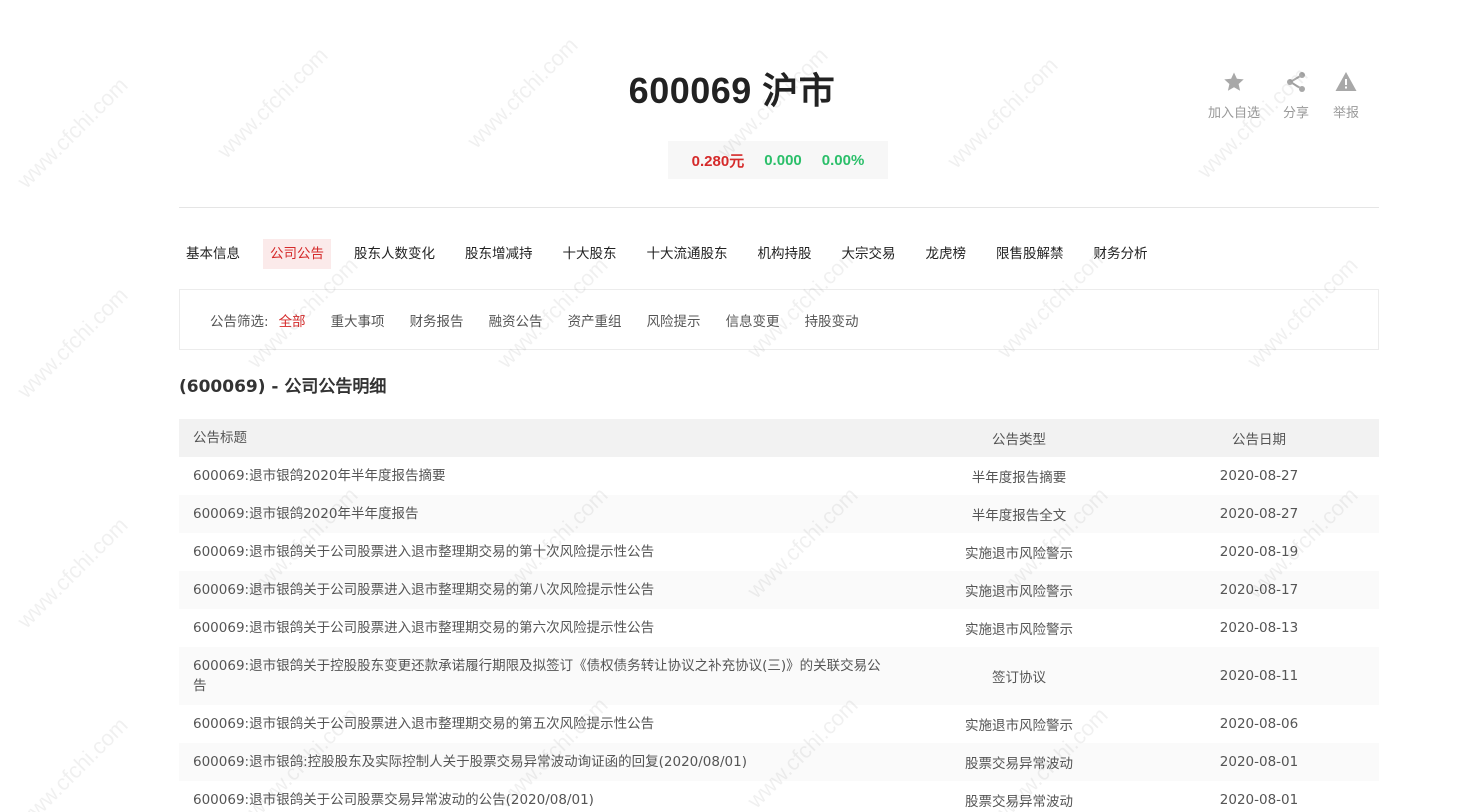  Describe the element at coordinates (1346, 86) in the screenshot. I see `warning-icon` at that location.